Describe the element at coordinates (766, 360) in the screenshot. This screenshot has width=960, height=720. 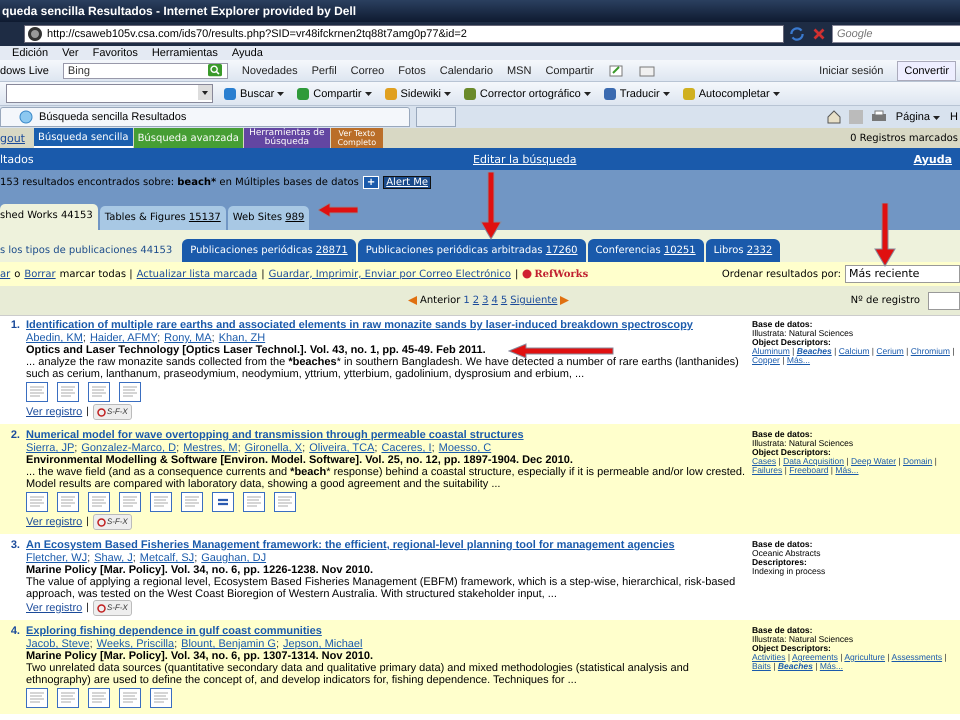
I see `descriptor-link: Copper` at that location.